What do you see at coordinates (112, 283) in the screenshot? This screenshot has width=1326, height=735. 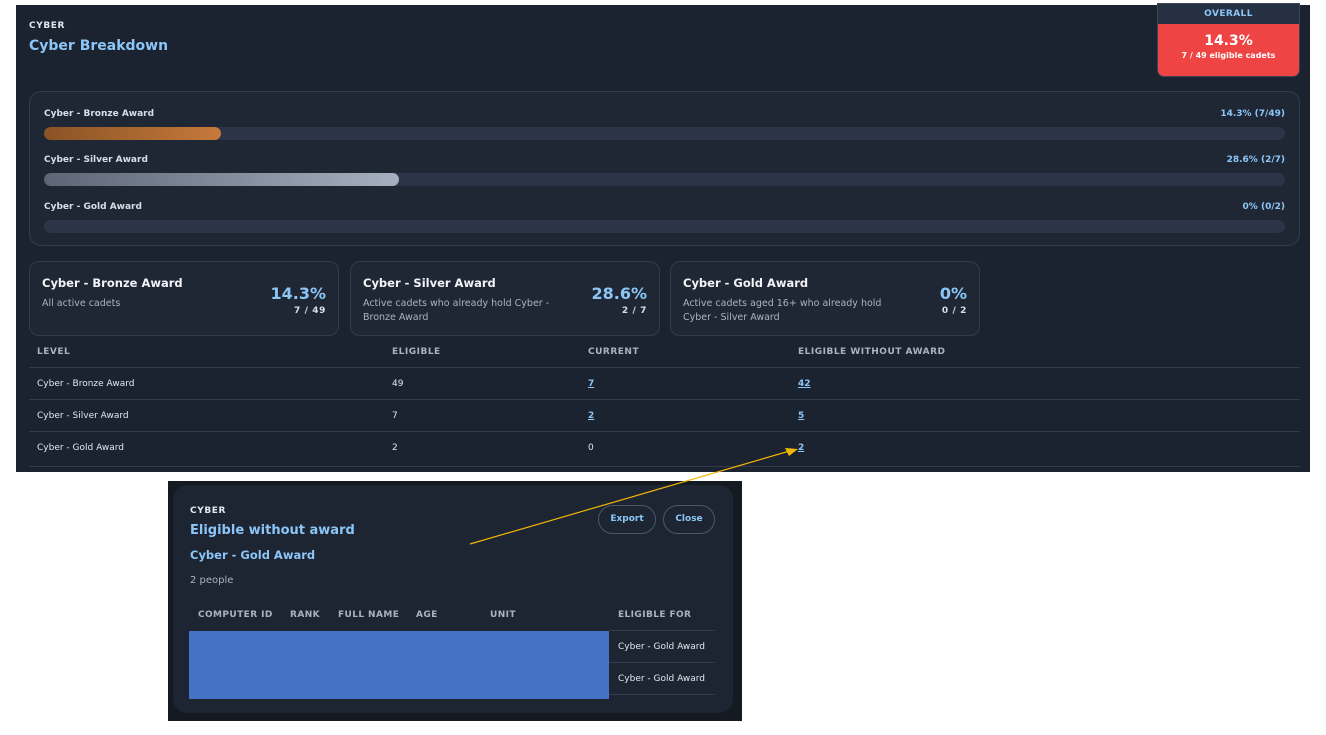 I see `award-card-title: Cyber - Bronze Award` at bounding box center [112, 283].